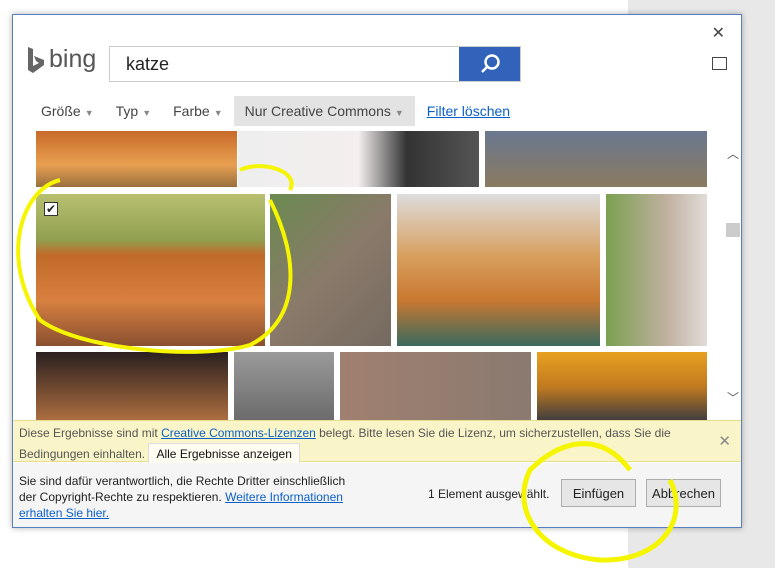 Image resolution: width=775 pixels, height=568 pixels. I want to click on search-input, so click(284, 64).